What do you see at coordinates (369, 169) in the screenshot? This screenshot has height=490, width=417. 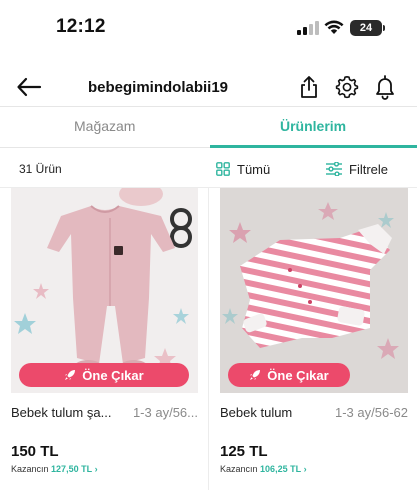 I see `filter-label: Filtrele` at bounding box center [369, 169].